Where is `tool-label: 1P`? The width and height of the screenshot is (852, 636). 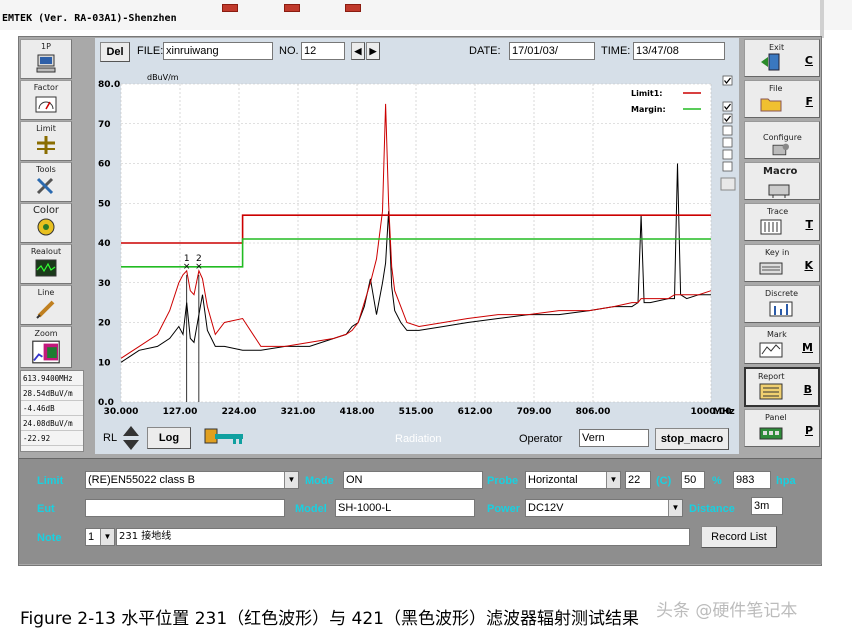
tool-label: 1P is located at coordinates (46, 46).